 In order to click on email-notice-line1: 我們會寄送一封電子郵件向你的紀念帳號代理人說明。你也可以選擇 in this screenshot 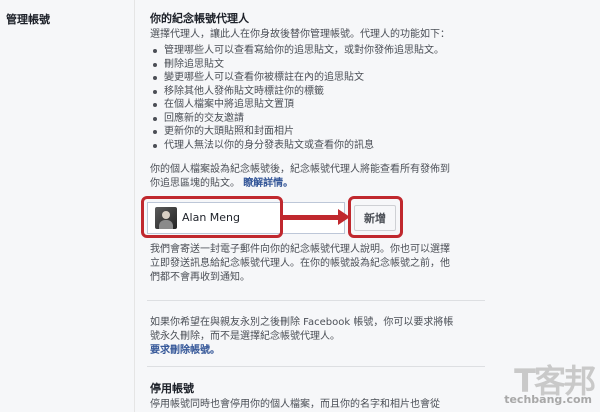, I will do `click(300, 249)`.